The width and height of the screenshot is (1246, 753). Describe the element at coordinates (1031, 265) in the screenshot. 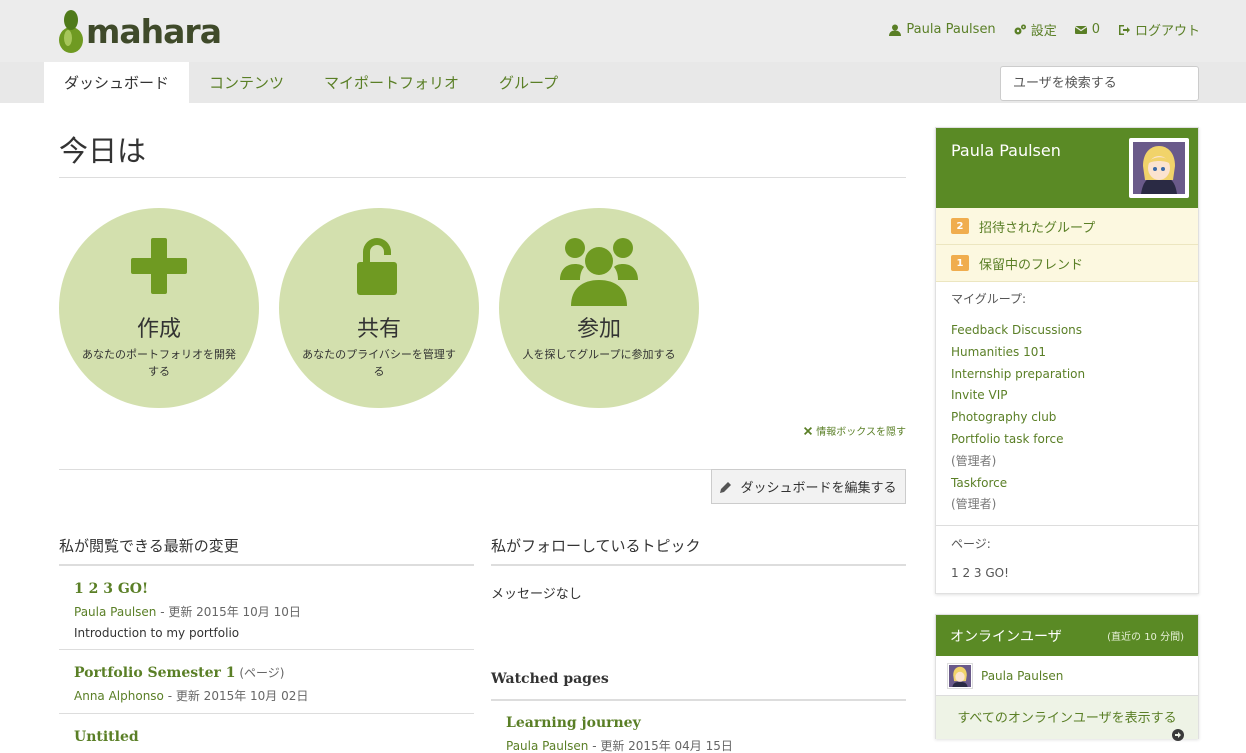

I see `pending-friends-label: 保留中のフレンド` at that location.